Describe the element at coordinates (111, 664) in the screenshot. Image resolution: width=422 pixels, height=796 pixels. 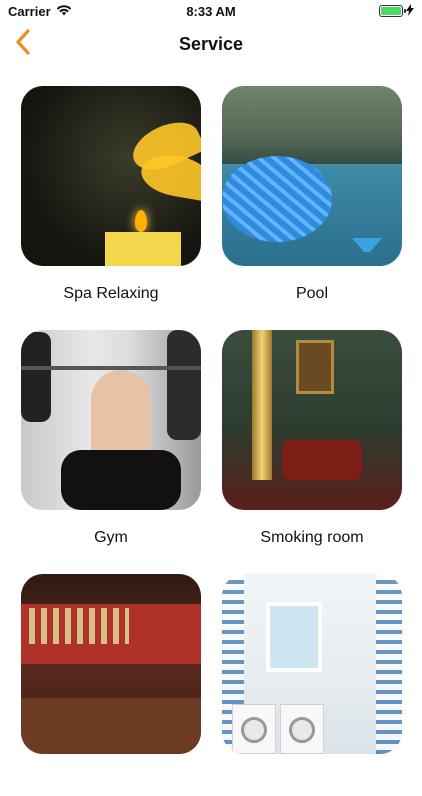
I see `bar-image` at that location.